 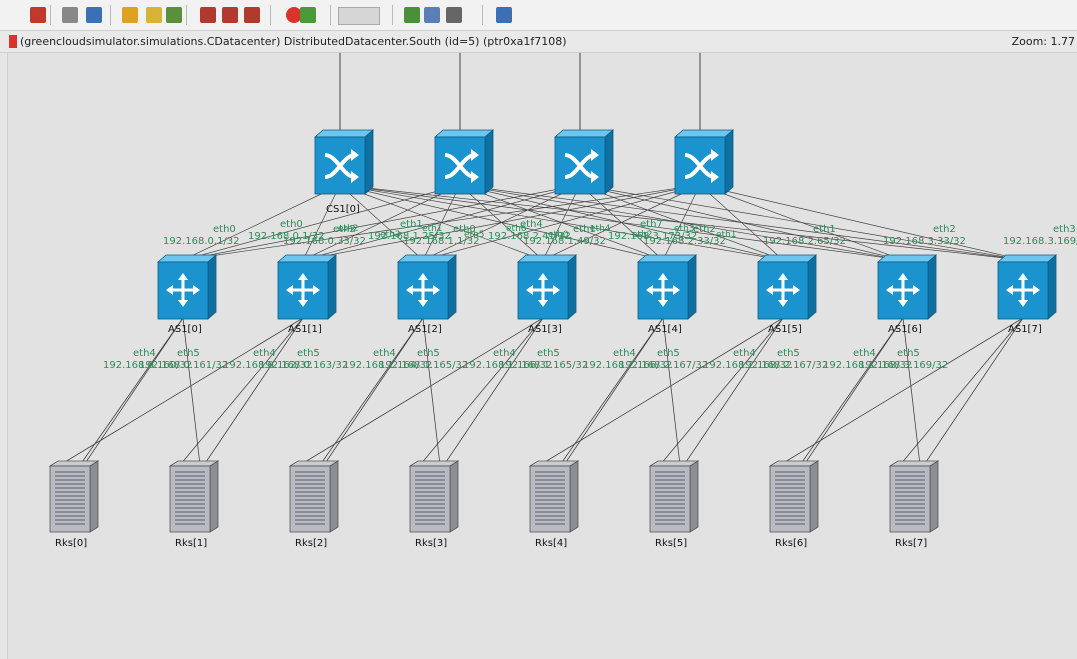 What do you see at coordinates (324, 241) in the screenshot?
I see `port-addr-label: 192.168.0.33/32` at bounding box center [324, 241].